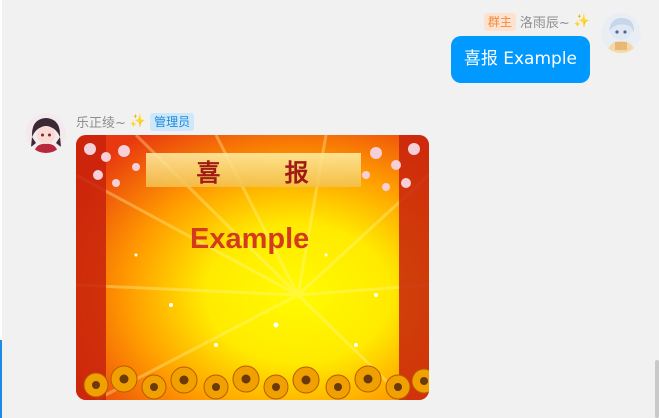 This screenshot has width=659, height=418. What do you see at coordinates (1, 379) in the screenshot?
I see `window-edge-accent` at bounding box center [1, 379].